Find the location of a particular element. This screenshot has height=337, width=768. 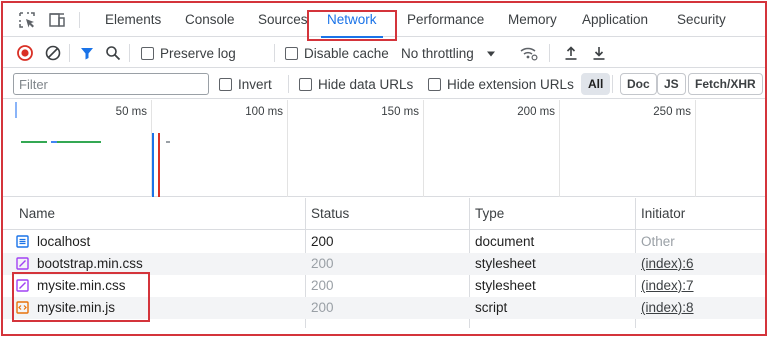

tab-performance: Performance is located at coordinates (445, 20).